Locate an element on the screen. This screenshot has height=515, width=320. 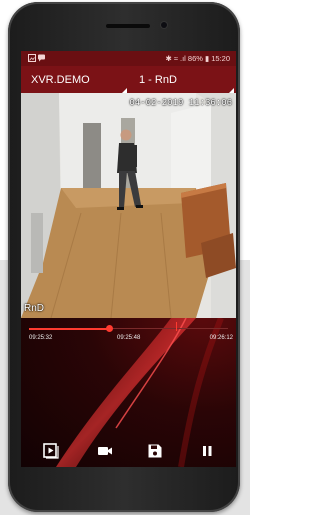
app-bar: XVR.DEMO 1 - RnD is located at coordinates (128, 79).